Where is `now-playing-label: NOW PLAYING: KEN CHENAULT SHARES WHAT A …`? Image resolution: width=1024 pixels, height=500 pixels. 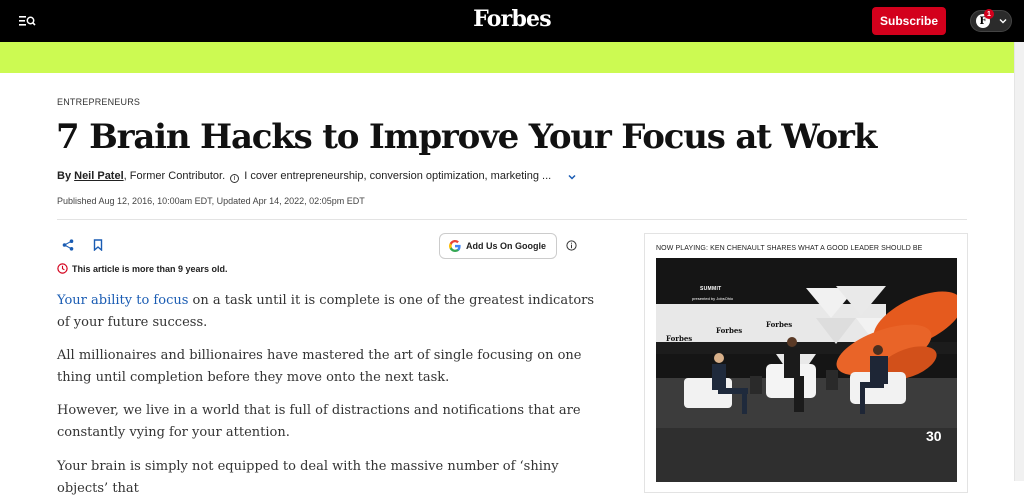
now-playing-label: NOW PLAYING: KEN CHENAULT SHARES WHAT A … is located at coordinates (789, 248).